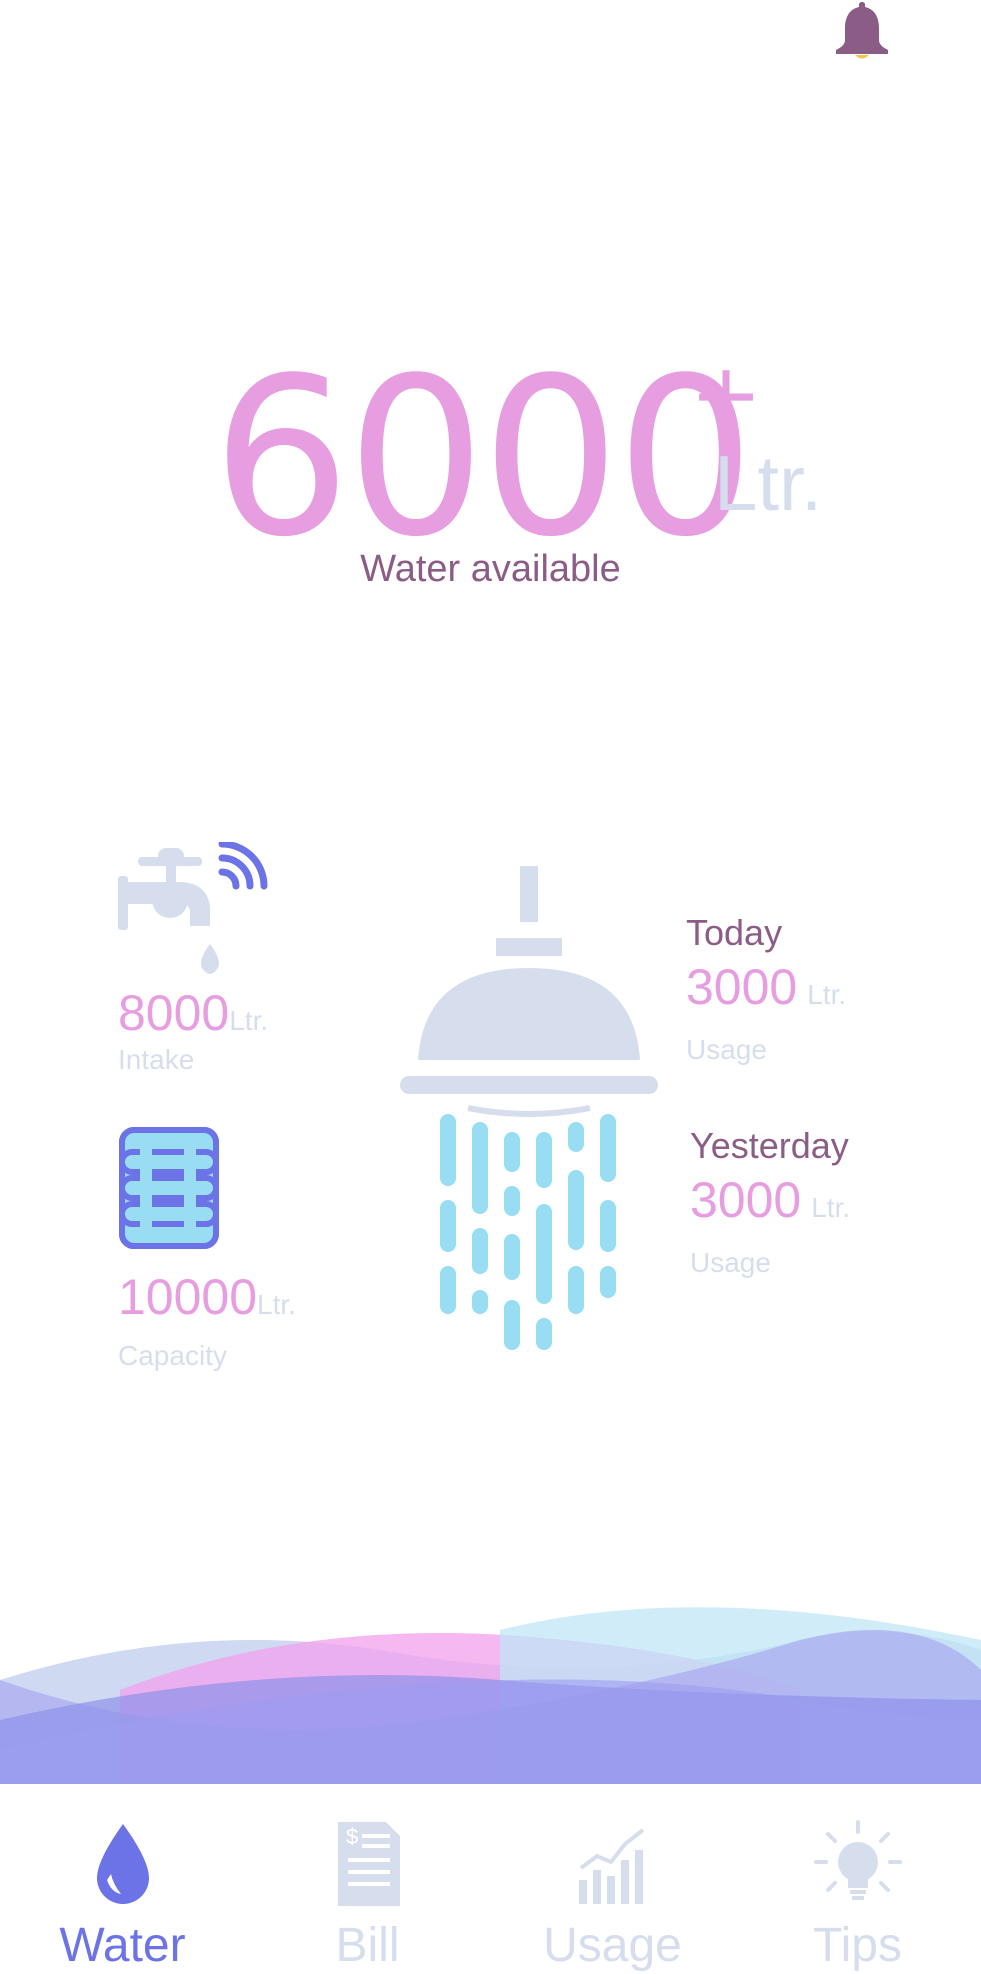 The image size is (981, 1974). What do you see at coordinates (490, 1696) in the screenshot?
I see `decorative-waves` at bounding box center [490, 1696].